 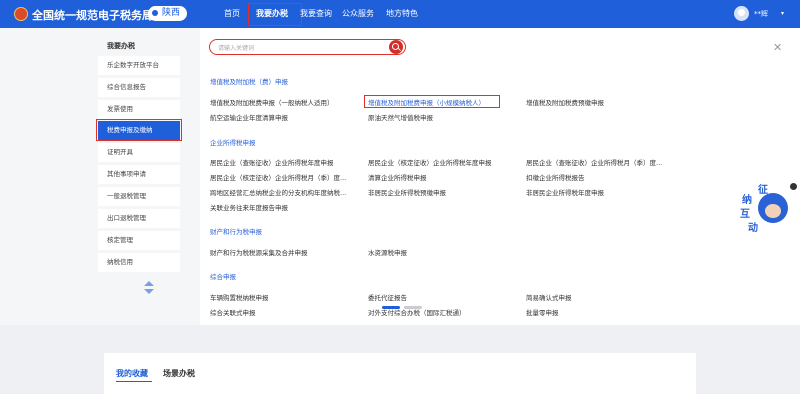 I want to click on menu-item-vehicle-purchase: 车辆购置税纳税申报, so click(x=239, y=297).